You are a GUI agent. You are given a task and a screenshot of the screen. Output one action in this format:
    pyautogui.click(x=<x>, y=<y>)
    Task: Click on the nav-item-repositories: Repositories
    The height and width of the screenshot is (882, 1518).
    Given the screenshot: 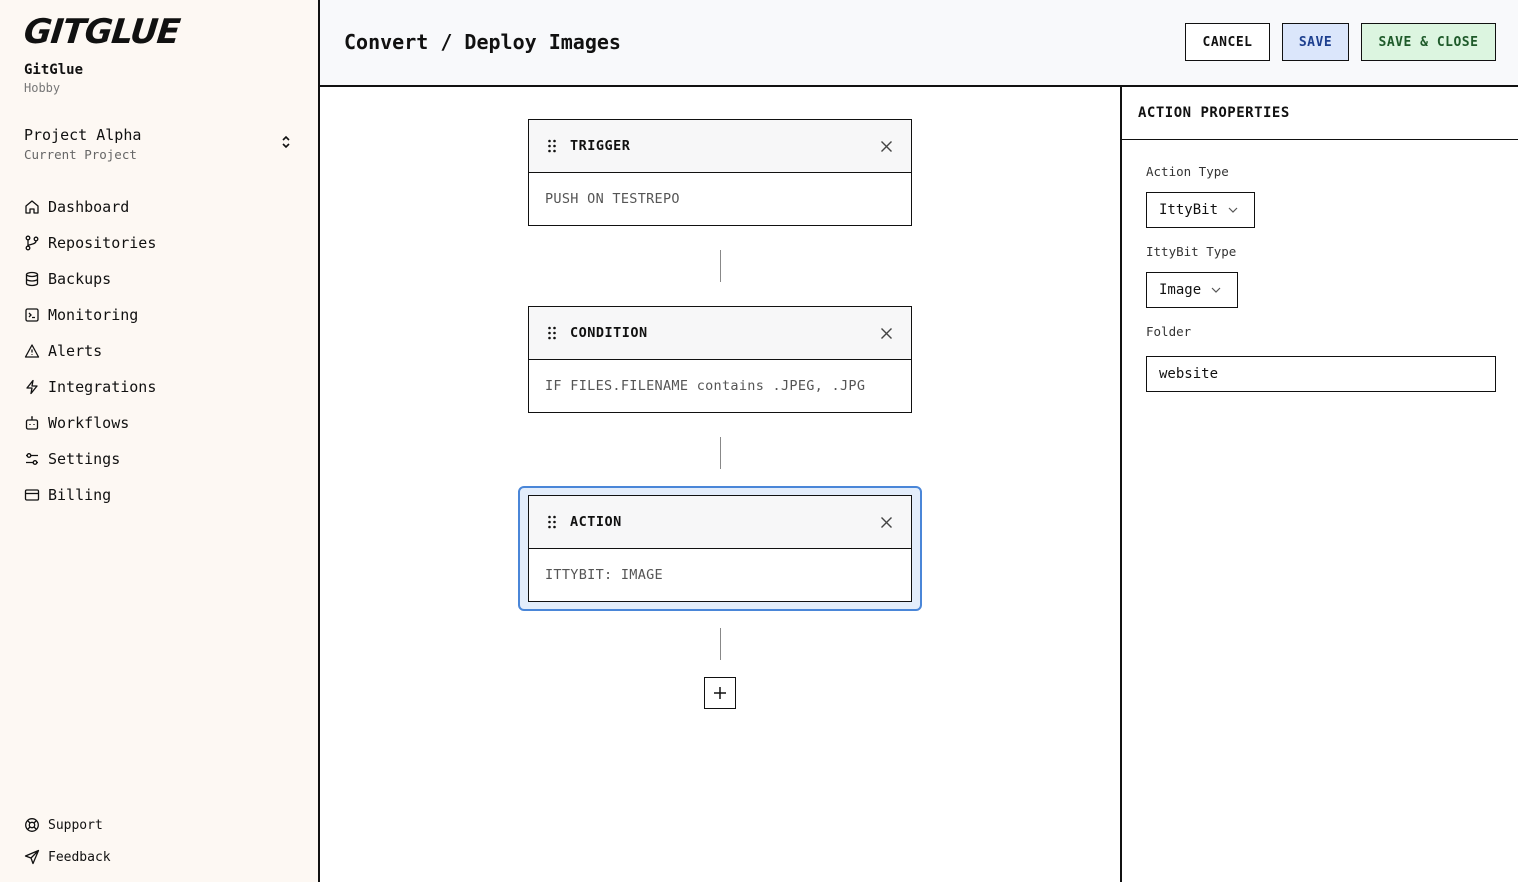 What is the action you would take?
    pyautogui.click(x=160, y=243)
    